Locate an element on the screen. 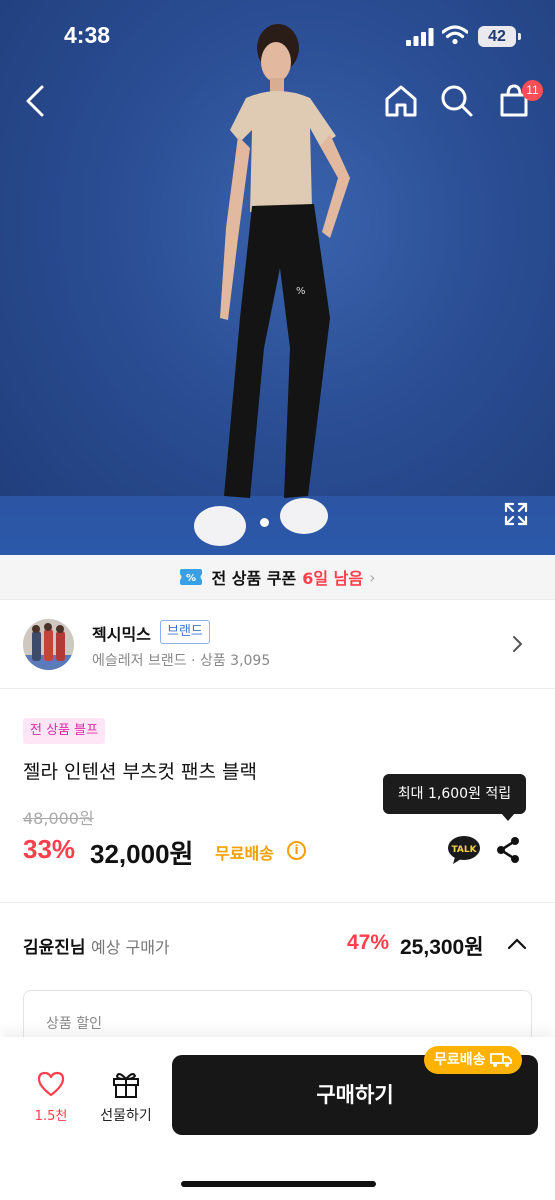 The height and width of the screenshot is (1200, 555). battery-tip is located at coordinates (519, 36).